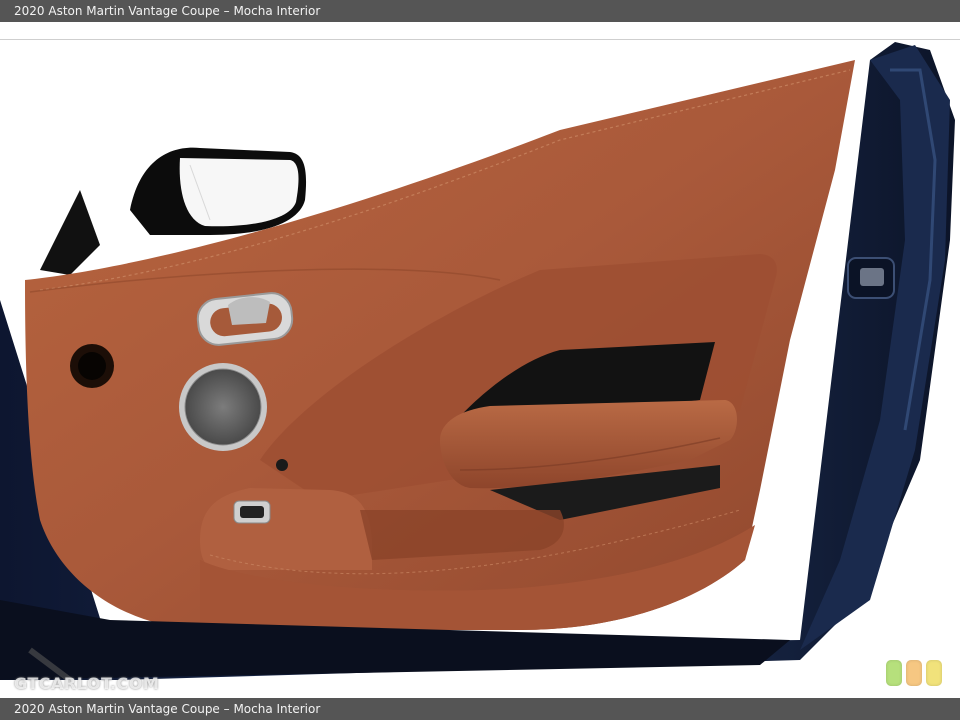 This screenshot has height=720, width=960. I want to click on watermark-logo: GTCARLOT.COM, so click(87, 683).